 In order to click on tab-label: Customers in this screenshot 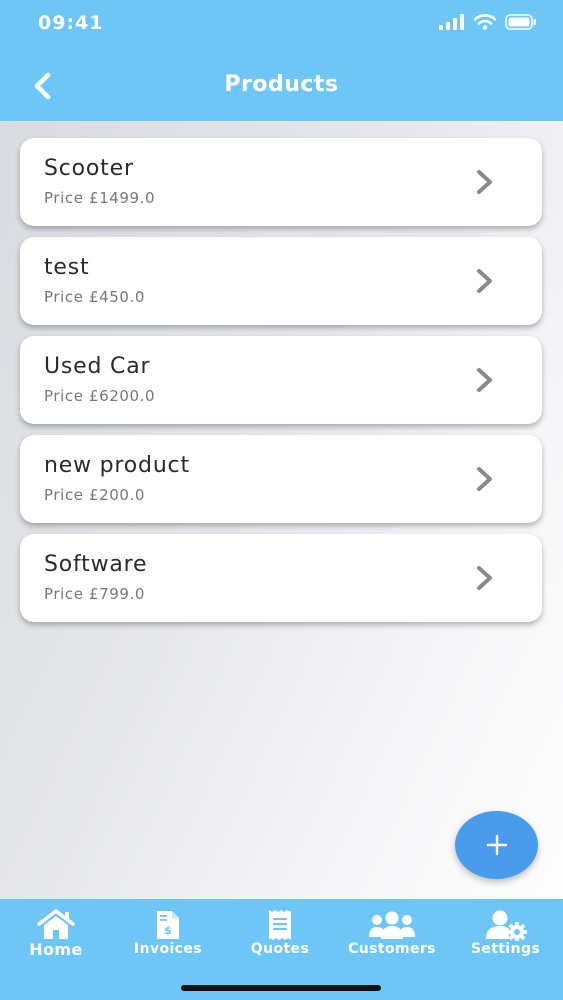, I will do `click(392, 949)`.